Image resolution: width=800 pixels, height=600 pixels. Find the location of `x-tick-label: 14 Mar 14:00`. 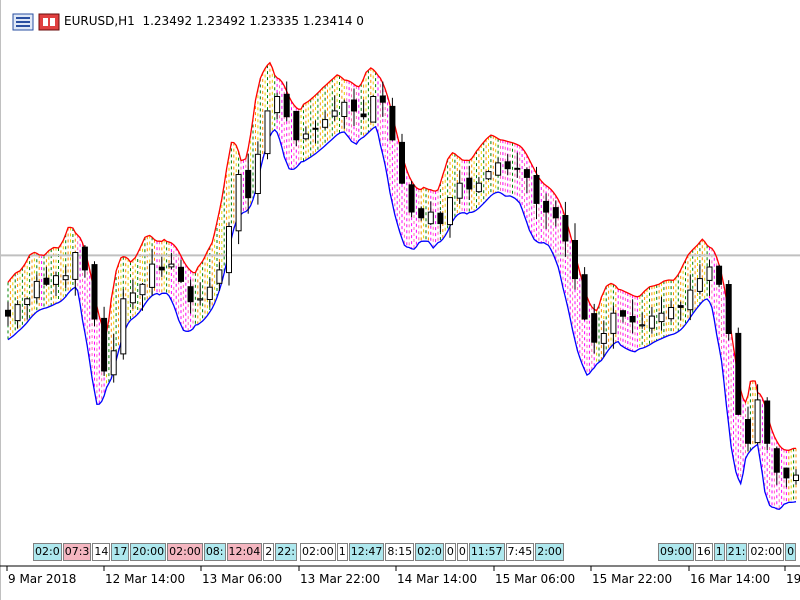

x-tick-label: 14 Mar 14:00 is located at coordinates (437, 579).